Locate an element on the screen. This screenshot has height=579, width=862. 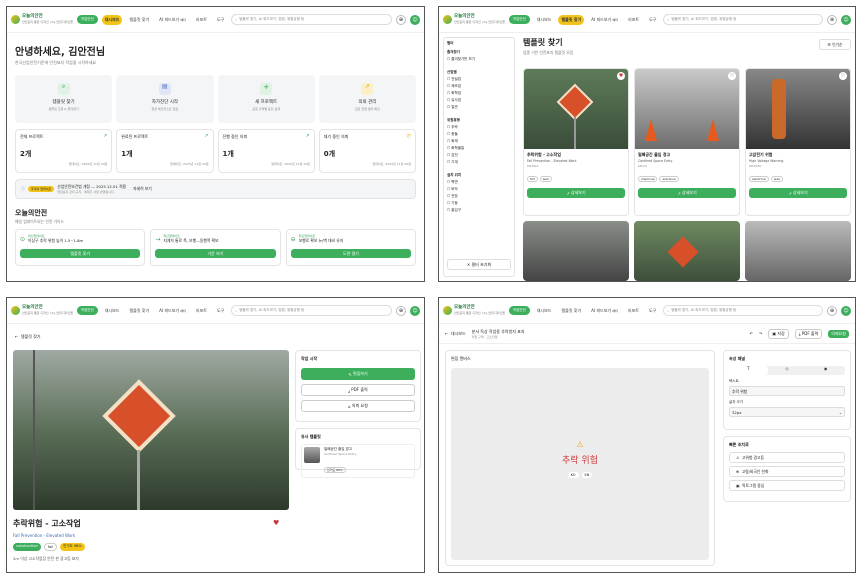
font-size-select: 32px ⌄ is located at coordinates (787, 412).